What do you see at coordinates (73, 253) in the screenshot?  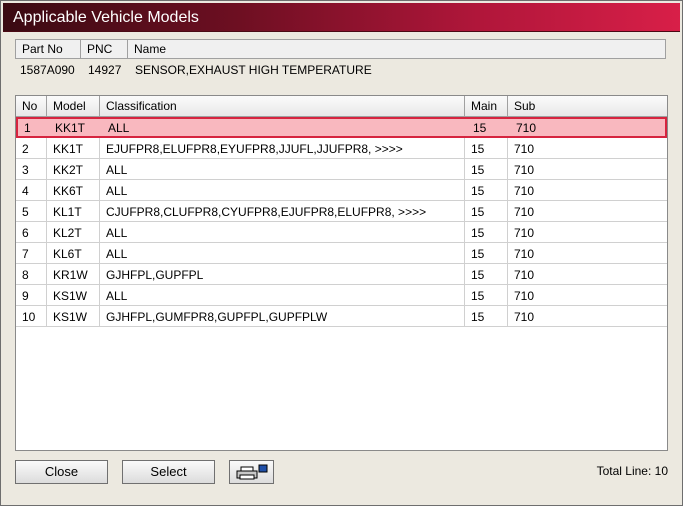 I see `cell-model: KL6T` at bounding box center [73, 253].